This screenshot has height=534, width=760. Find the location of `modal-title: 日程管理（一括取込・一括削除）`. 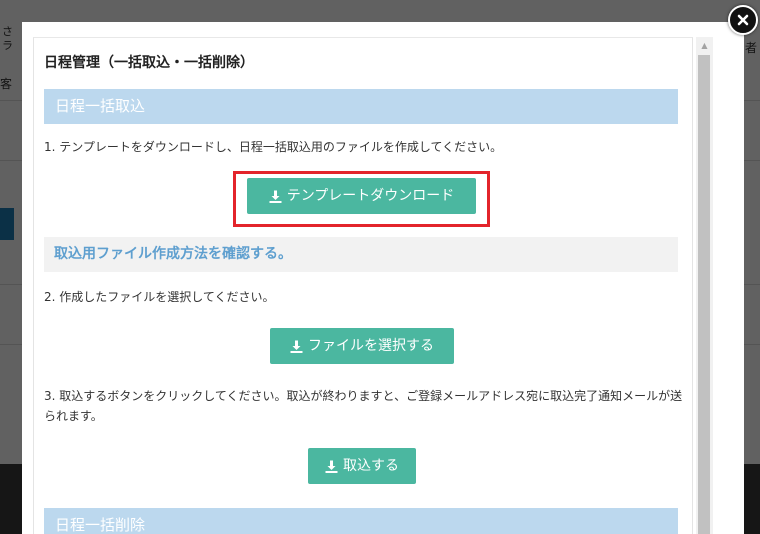

modal-title: 日程管理（一括取込・一括削除） is located at coordinates (149, 63).